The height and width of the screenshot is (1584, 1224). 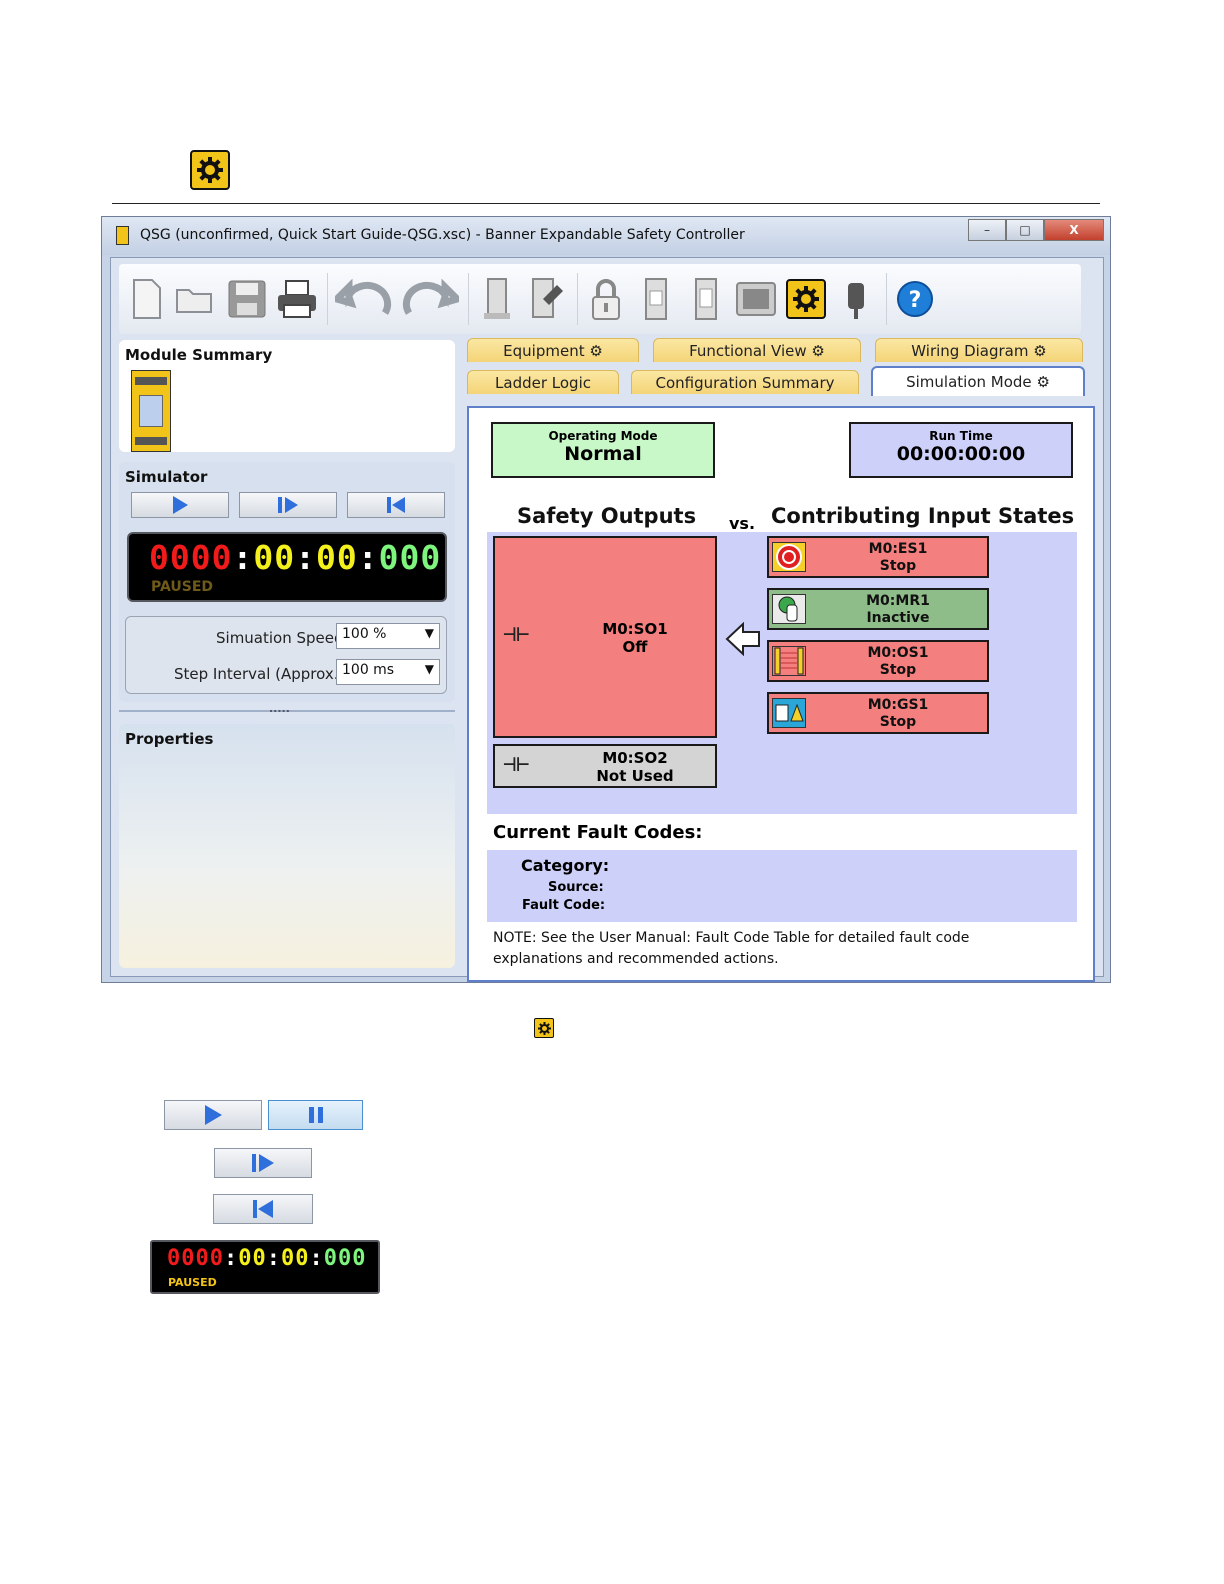 What do you see at coordinates (606, 203) in the screenshot?
I see `divider-rule` at bounding box center [606, 203].